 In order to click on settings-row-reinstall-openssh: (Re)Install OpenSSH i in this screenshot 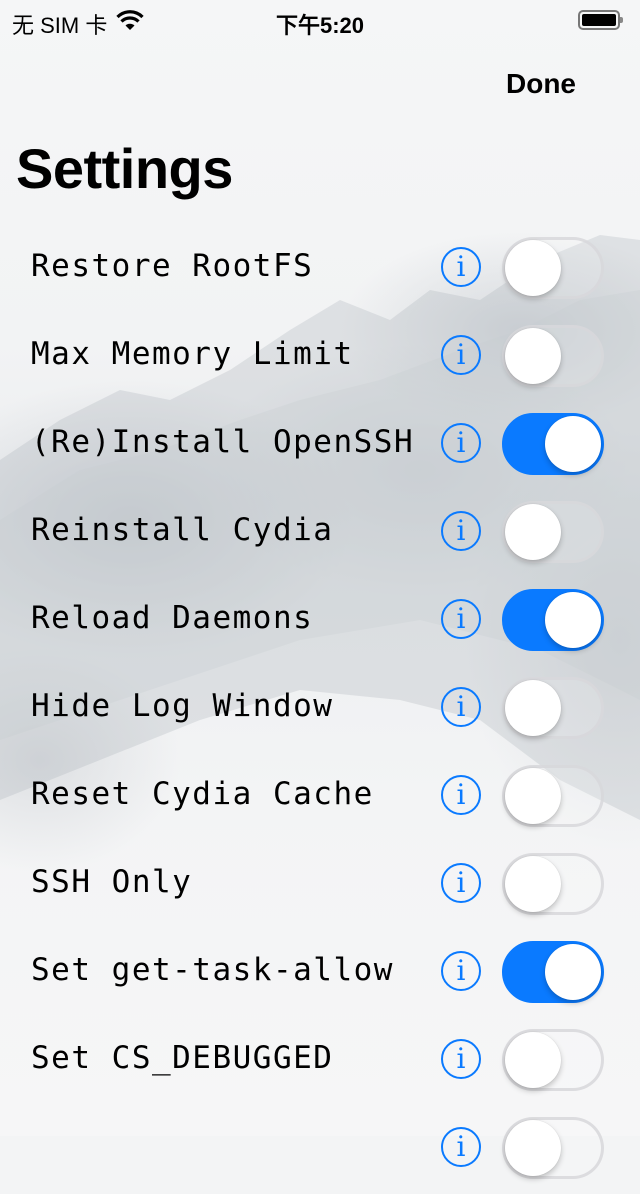, I will do `click(320, 446)`.